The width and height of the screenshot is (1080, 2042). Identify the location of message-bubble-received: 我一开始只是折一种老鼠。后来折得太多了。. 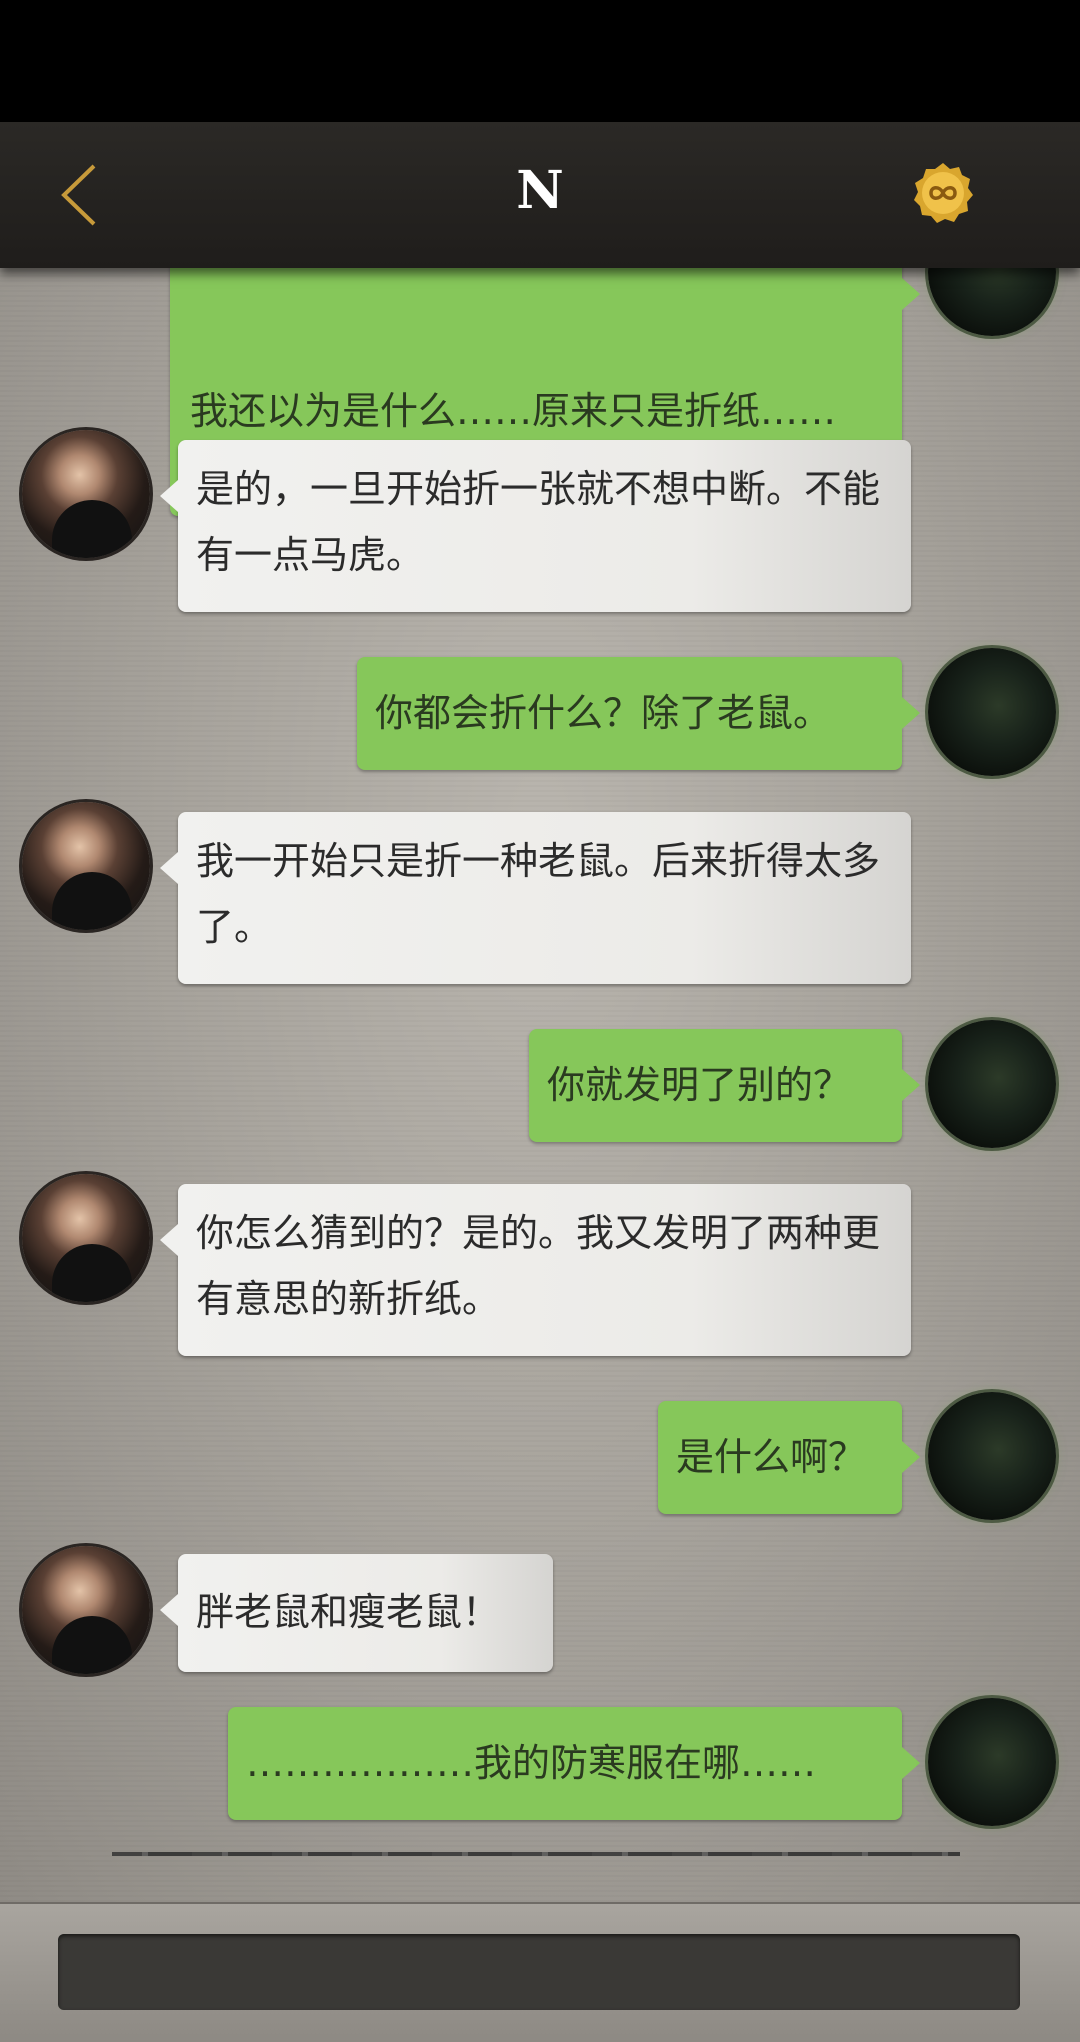
(535, 898).